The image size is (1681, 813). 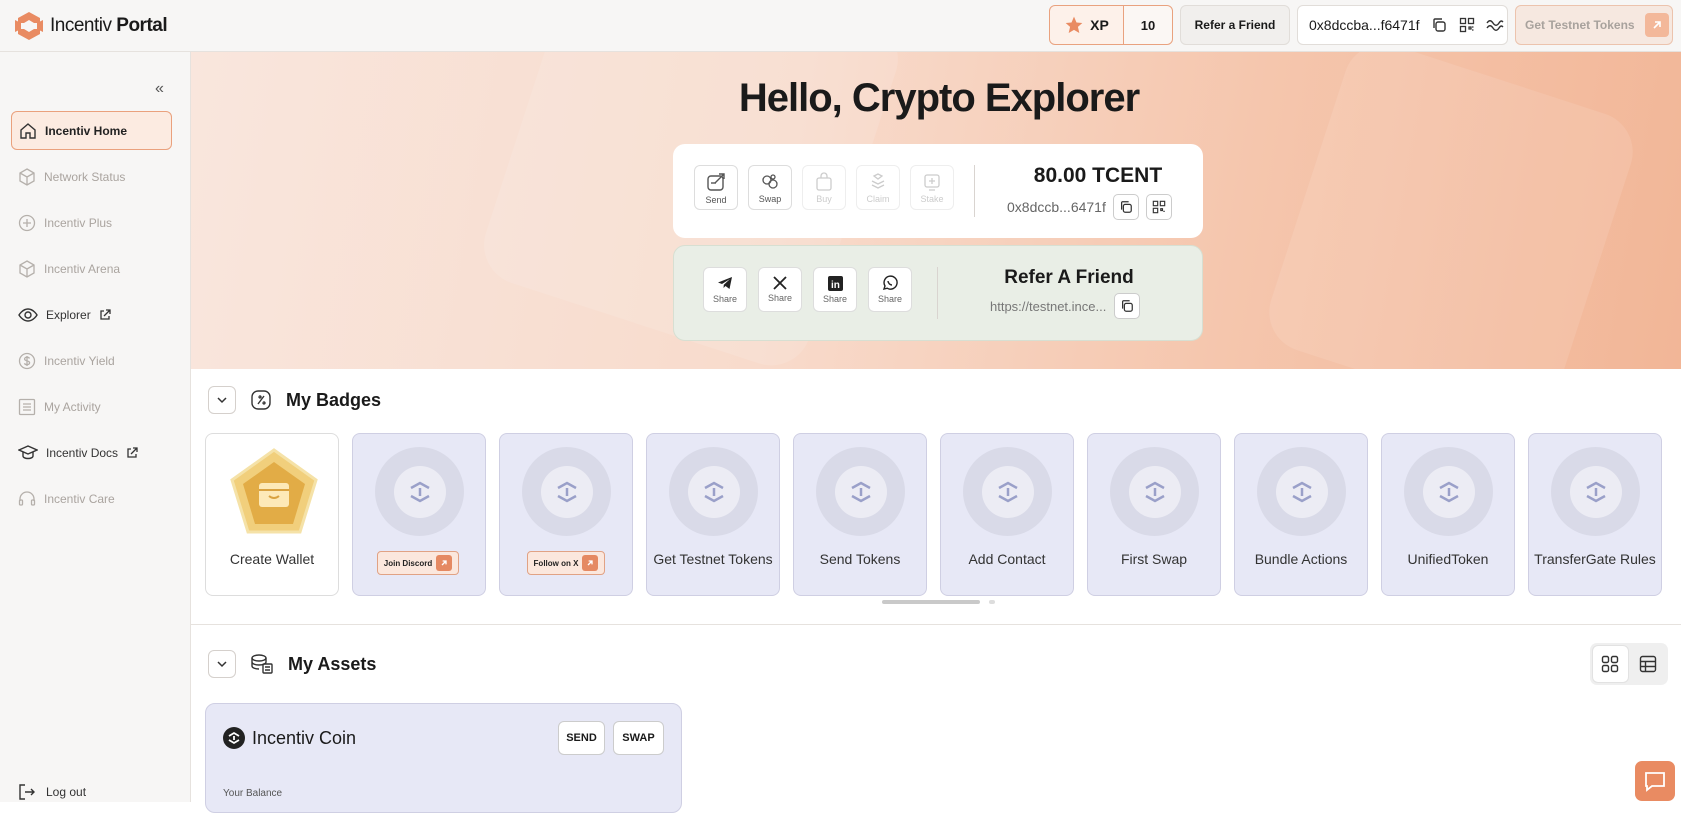 I want to click on badge-card: UnifiedToken, so click(x=1448, y=514).